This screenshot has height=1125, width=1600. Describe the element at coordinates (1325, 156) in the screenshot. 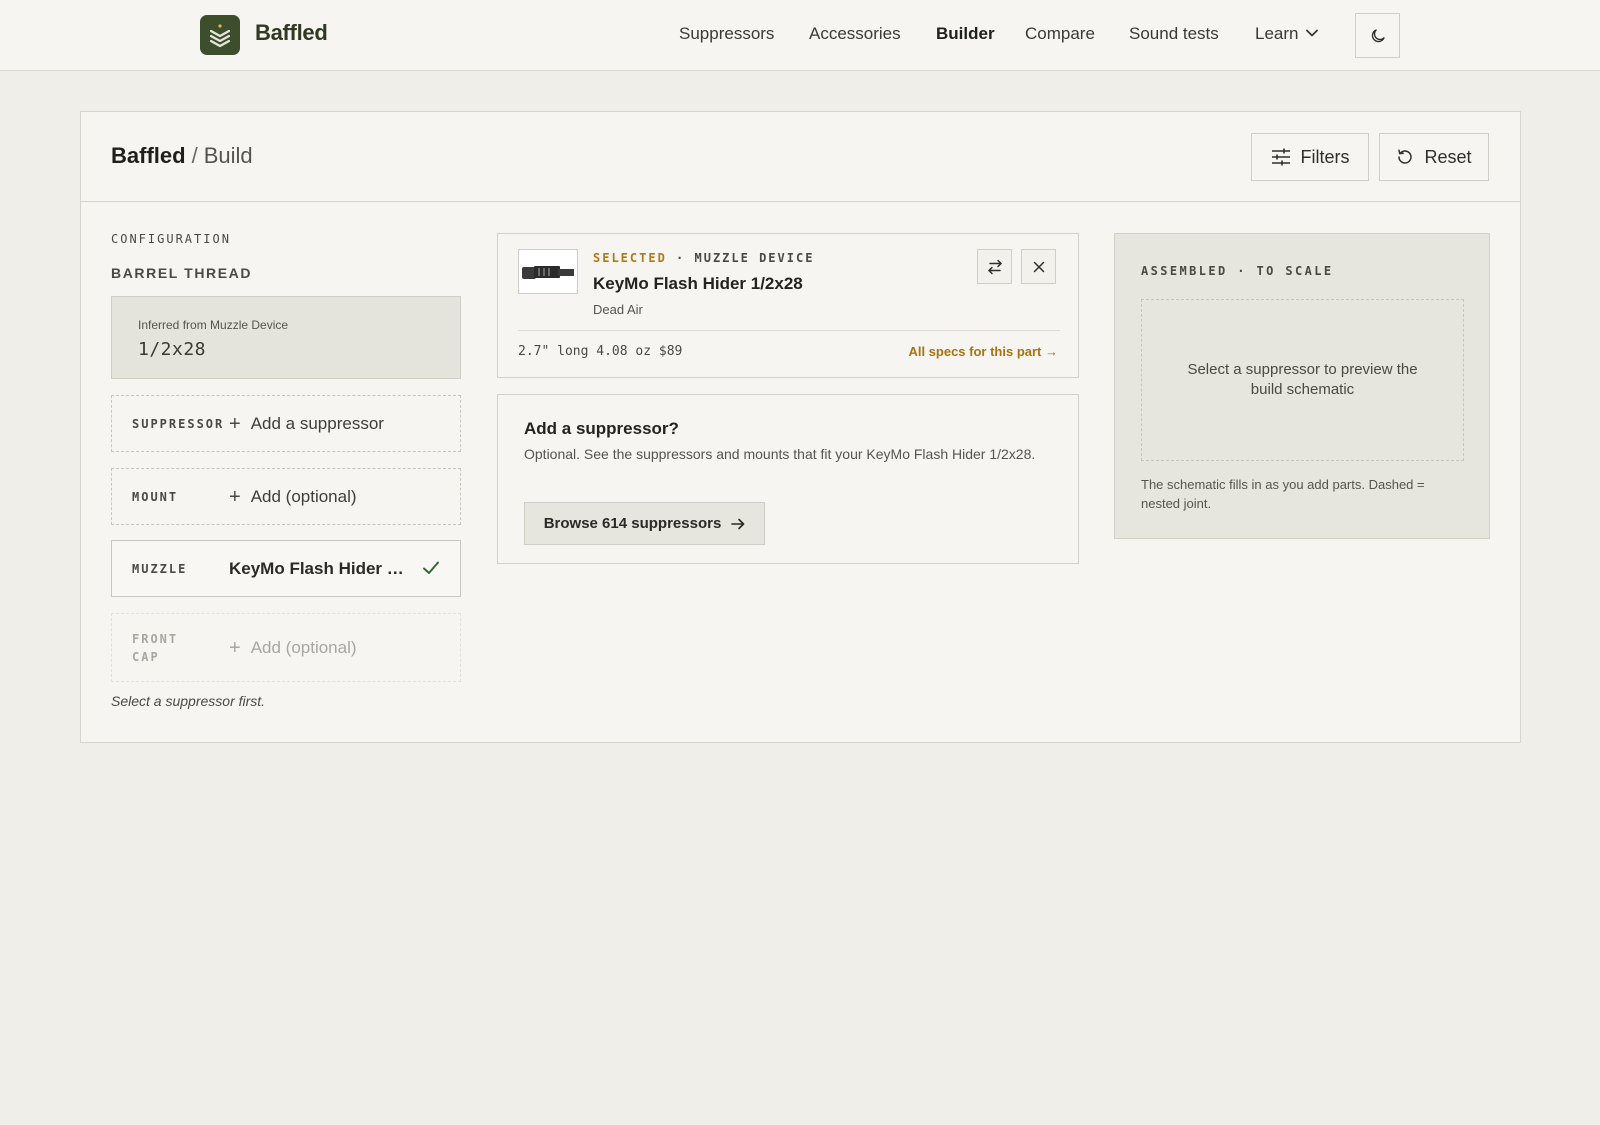

I see `filters-label: Filters` at that location.